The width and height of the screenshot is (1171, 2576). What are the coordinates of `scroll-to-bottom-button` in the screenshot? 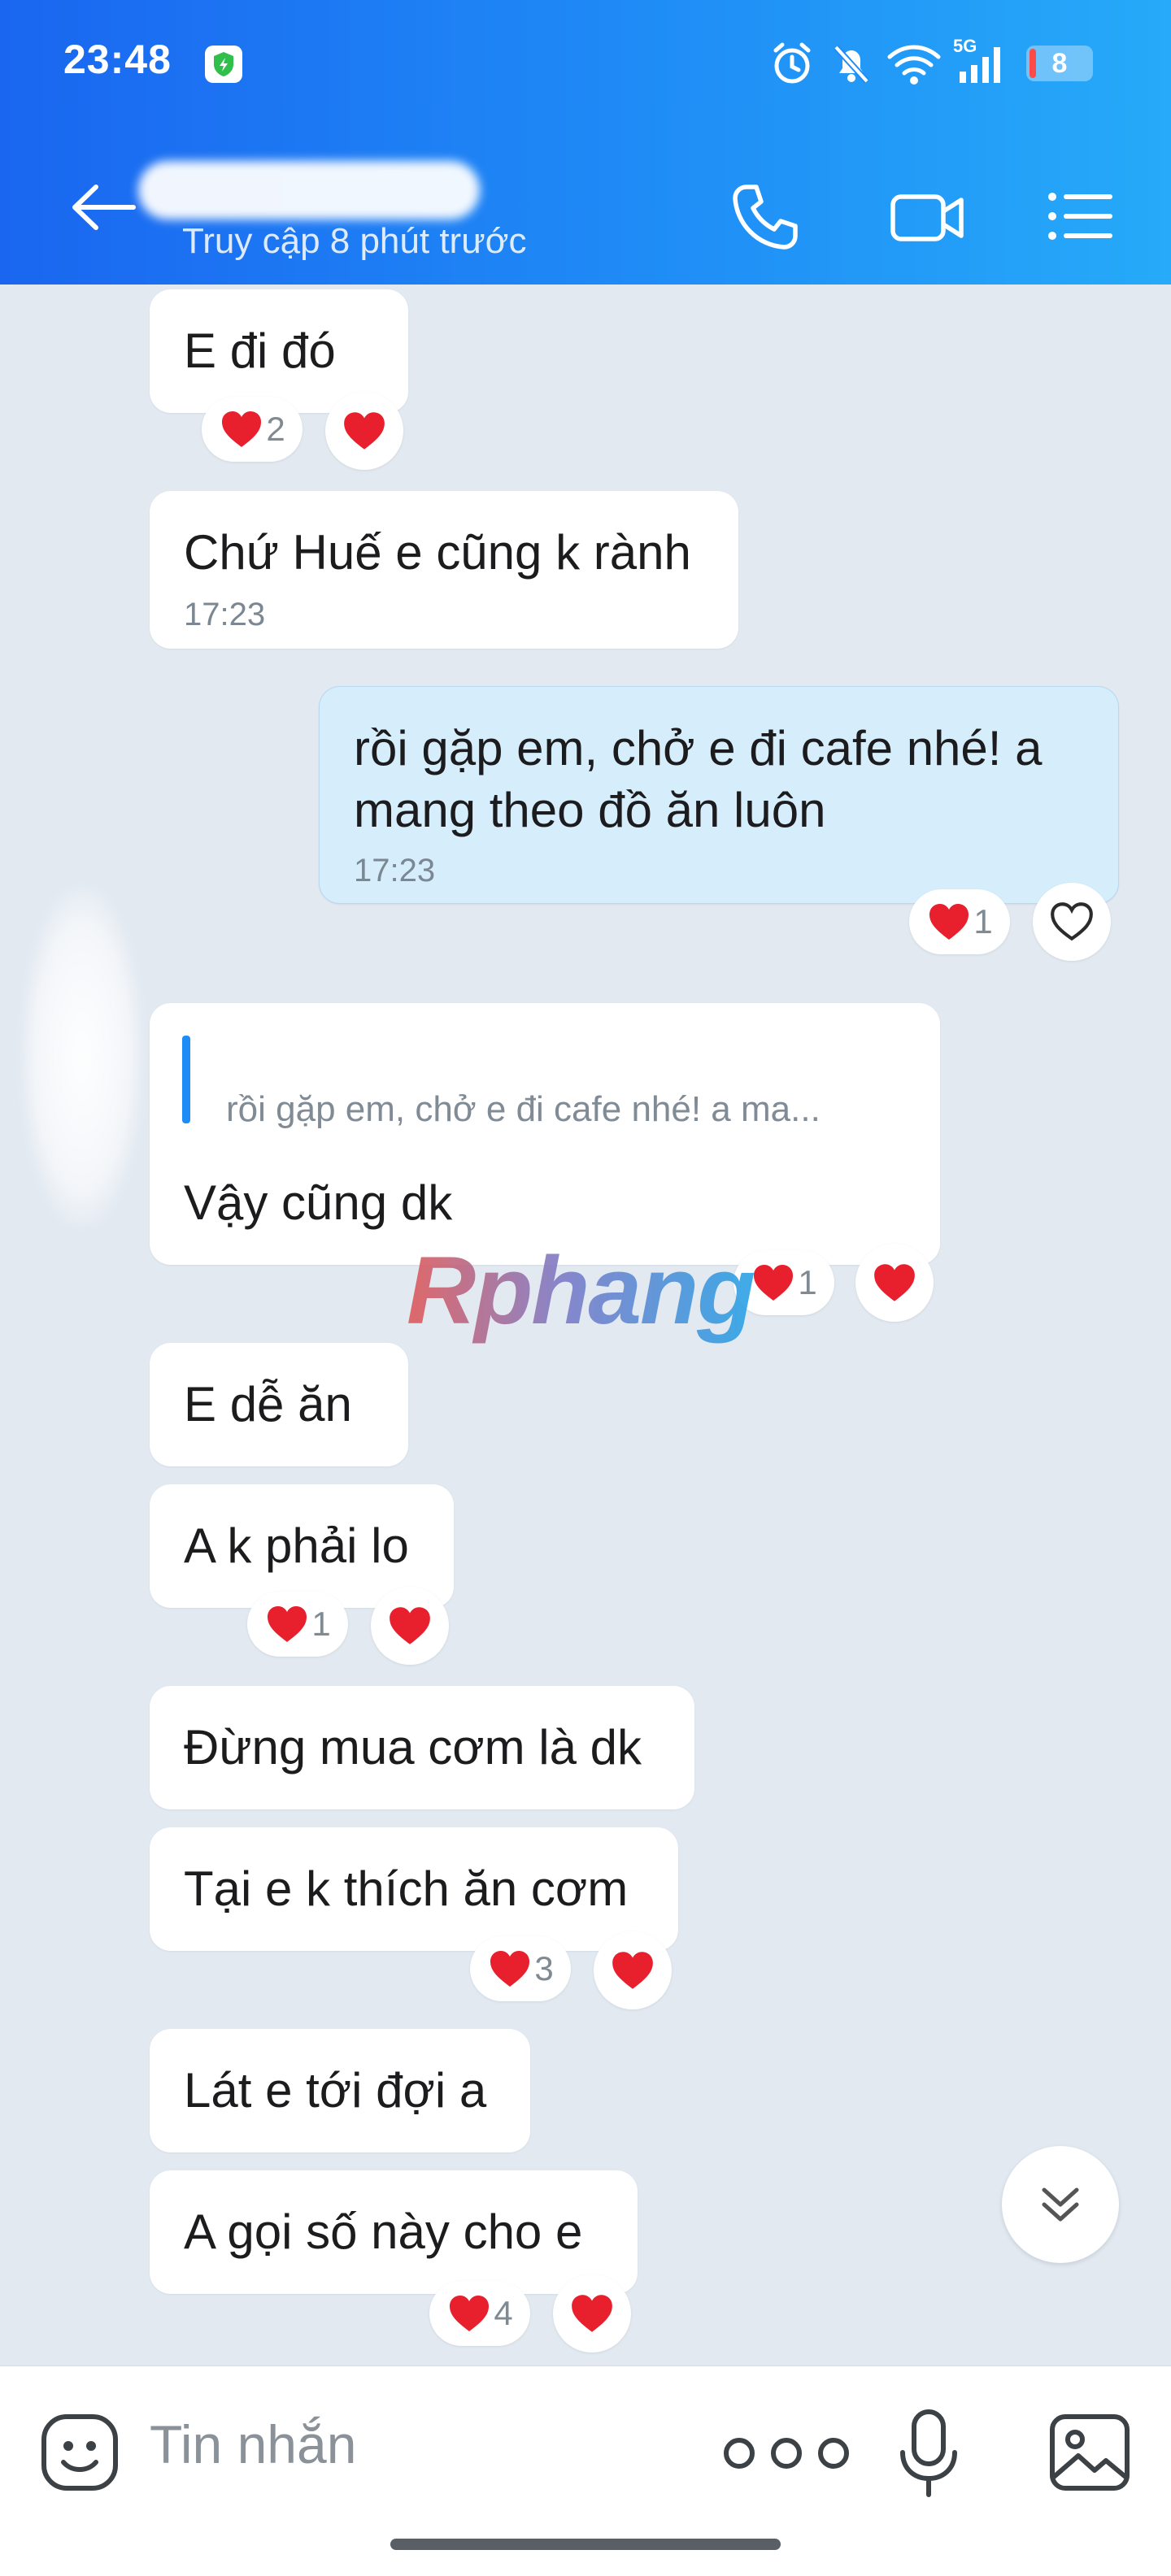 It's located at (1060, 2204).